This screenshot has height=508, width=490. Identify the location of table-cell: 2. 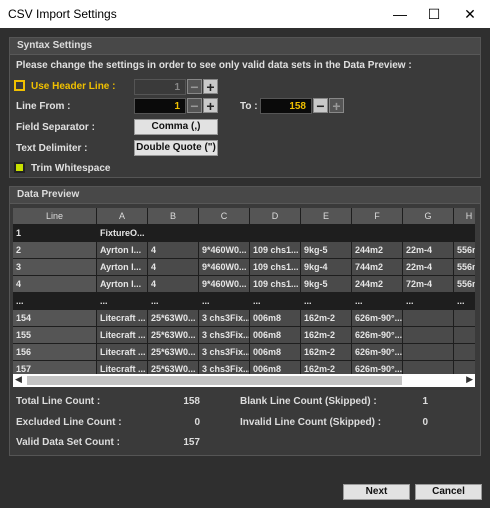
(54, 250).